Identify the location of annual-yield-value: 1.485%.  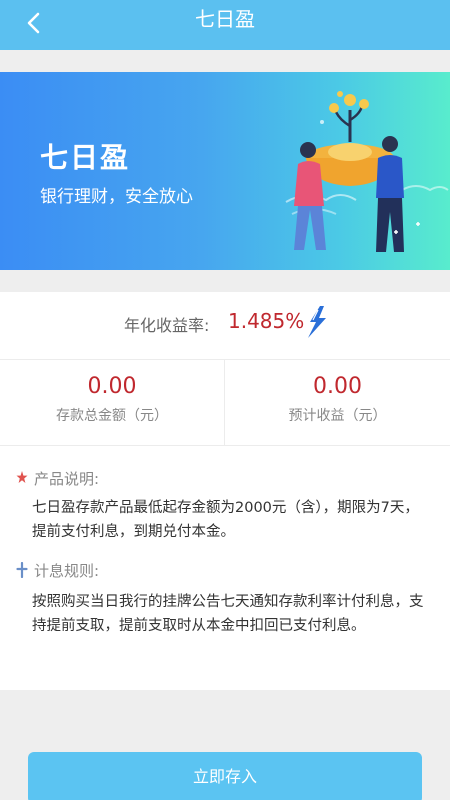
(266, 321).